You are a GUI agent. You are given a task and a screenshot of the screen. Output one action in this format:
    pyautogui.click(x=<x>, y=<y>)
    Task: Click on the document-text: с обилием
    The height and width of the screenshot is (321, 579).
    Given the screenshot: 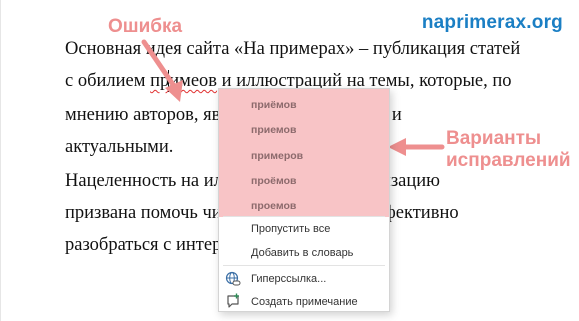 What is the action you would take?
    pyautogui.click(x=108, y=81)
    